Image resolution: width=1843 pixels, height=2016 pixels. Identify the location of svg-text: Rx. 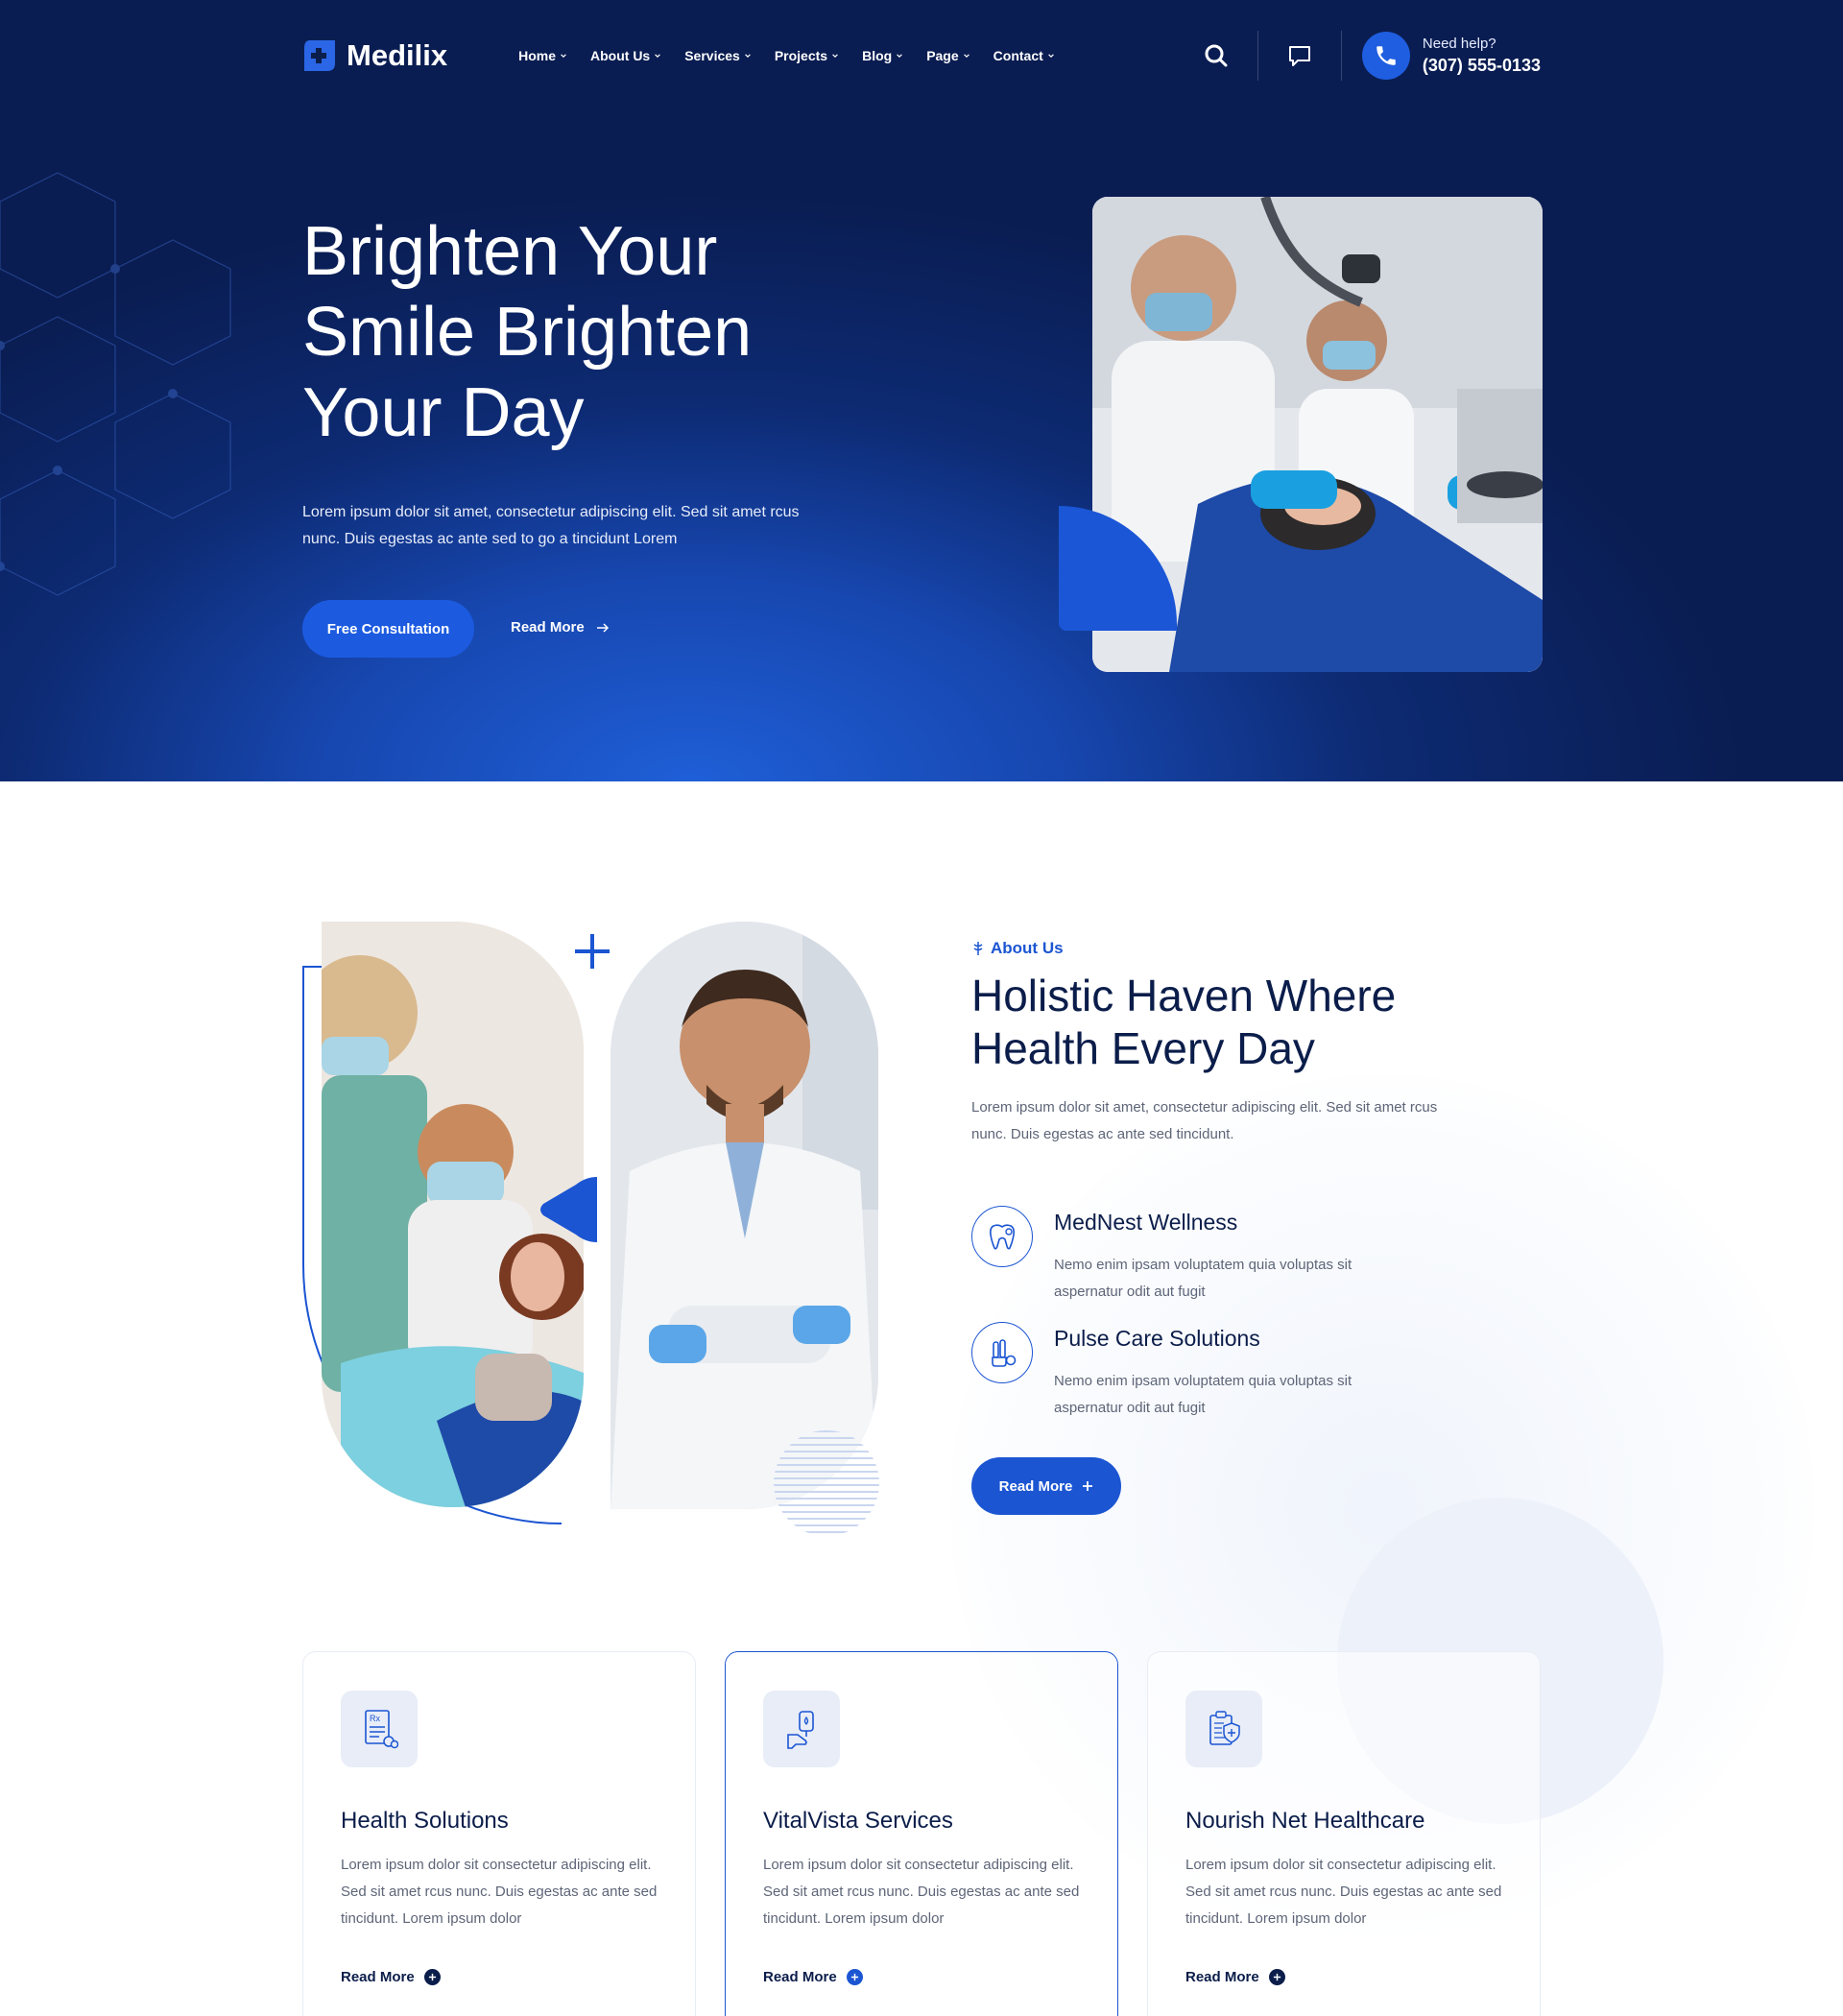
(375, 1718).